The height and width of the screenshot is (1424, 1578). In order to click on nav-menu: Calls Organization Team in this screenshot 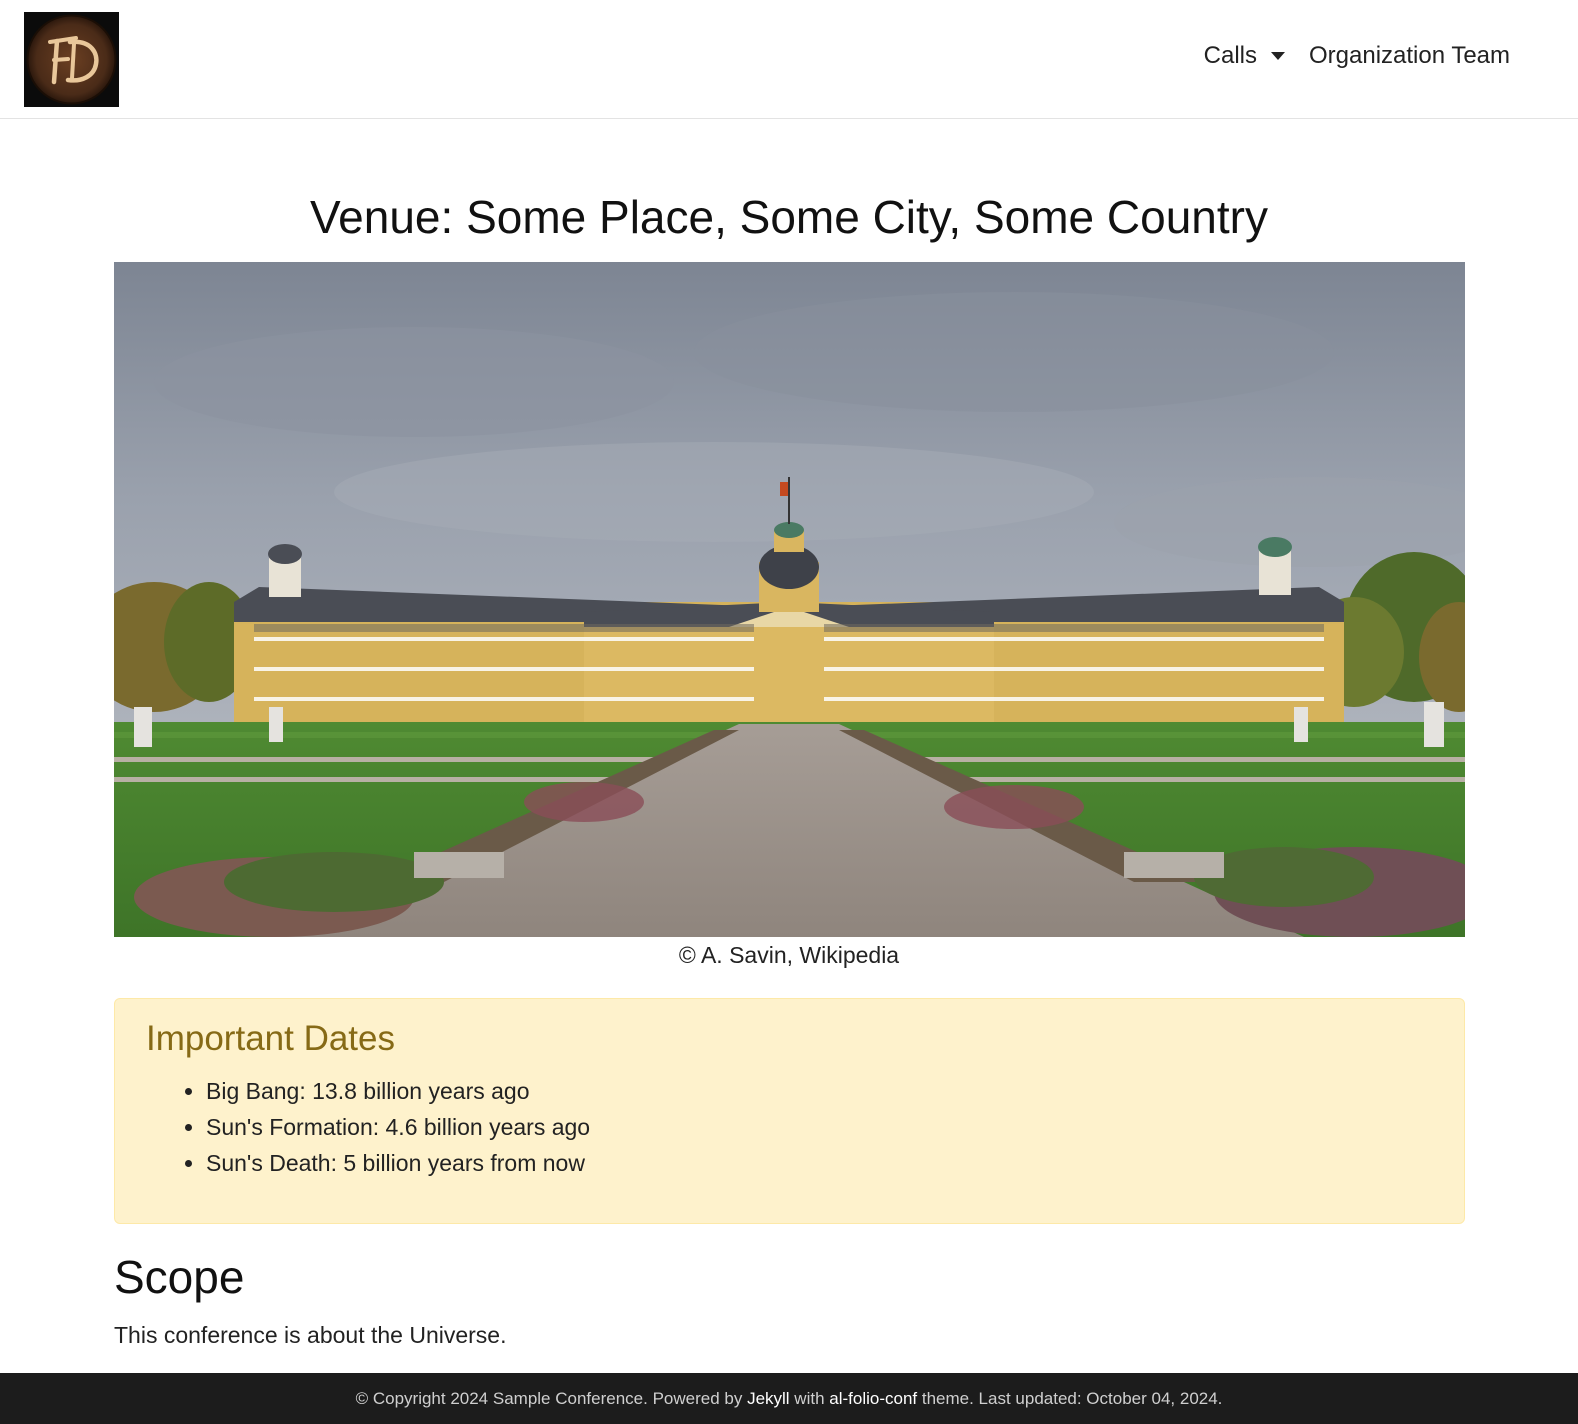, I will do `click(1357, 56)`.